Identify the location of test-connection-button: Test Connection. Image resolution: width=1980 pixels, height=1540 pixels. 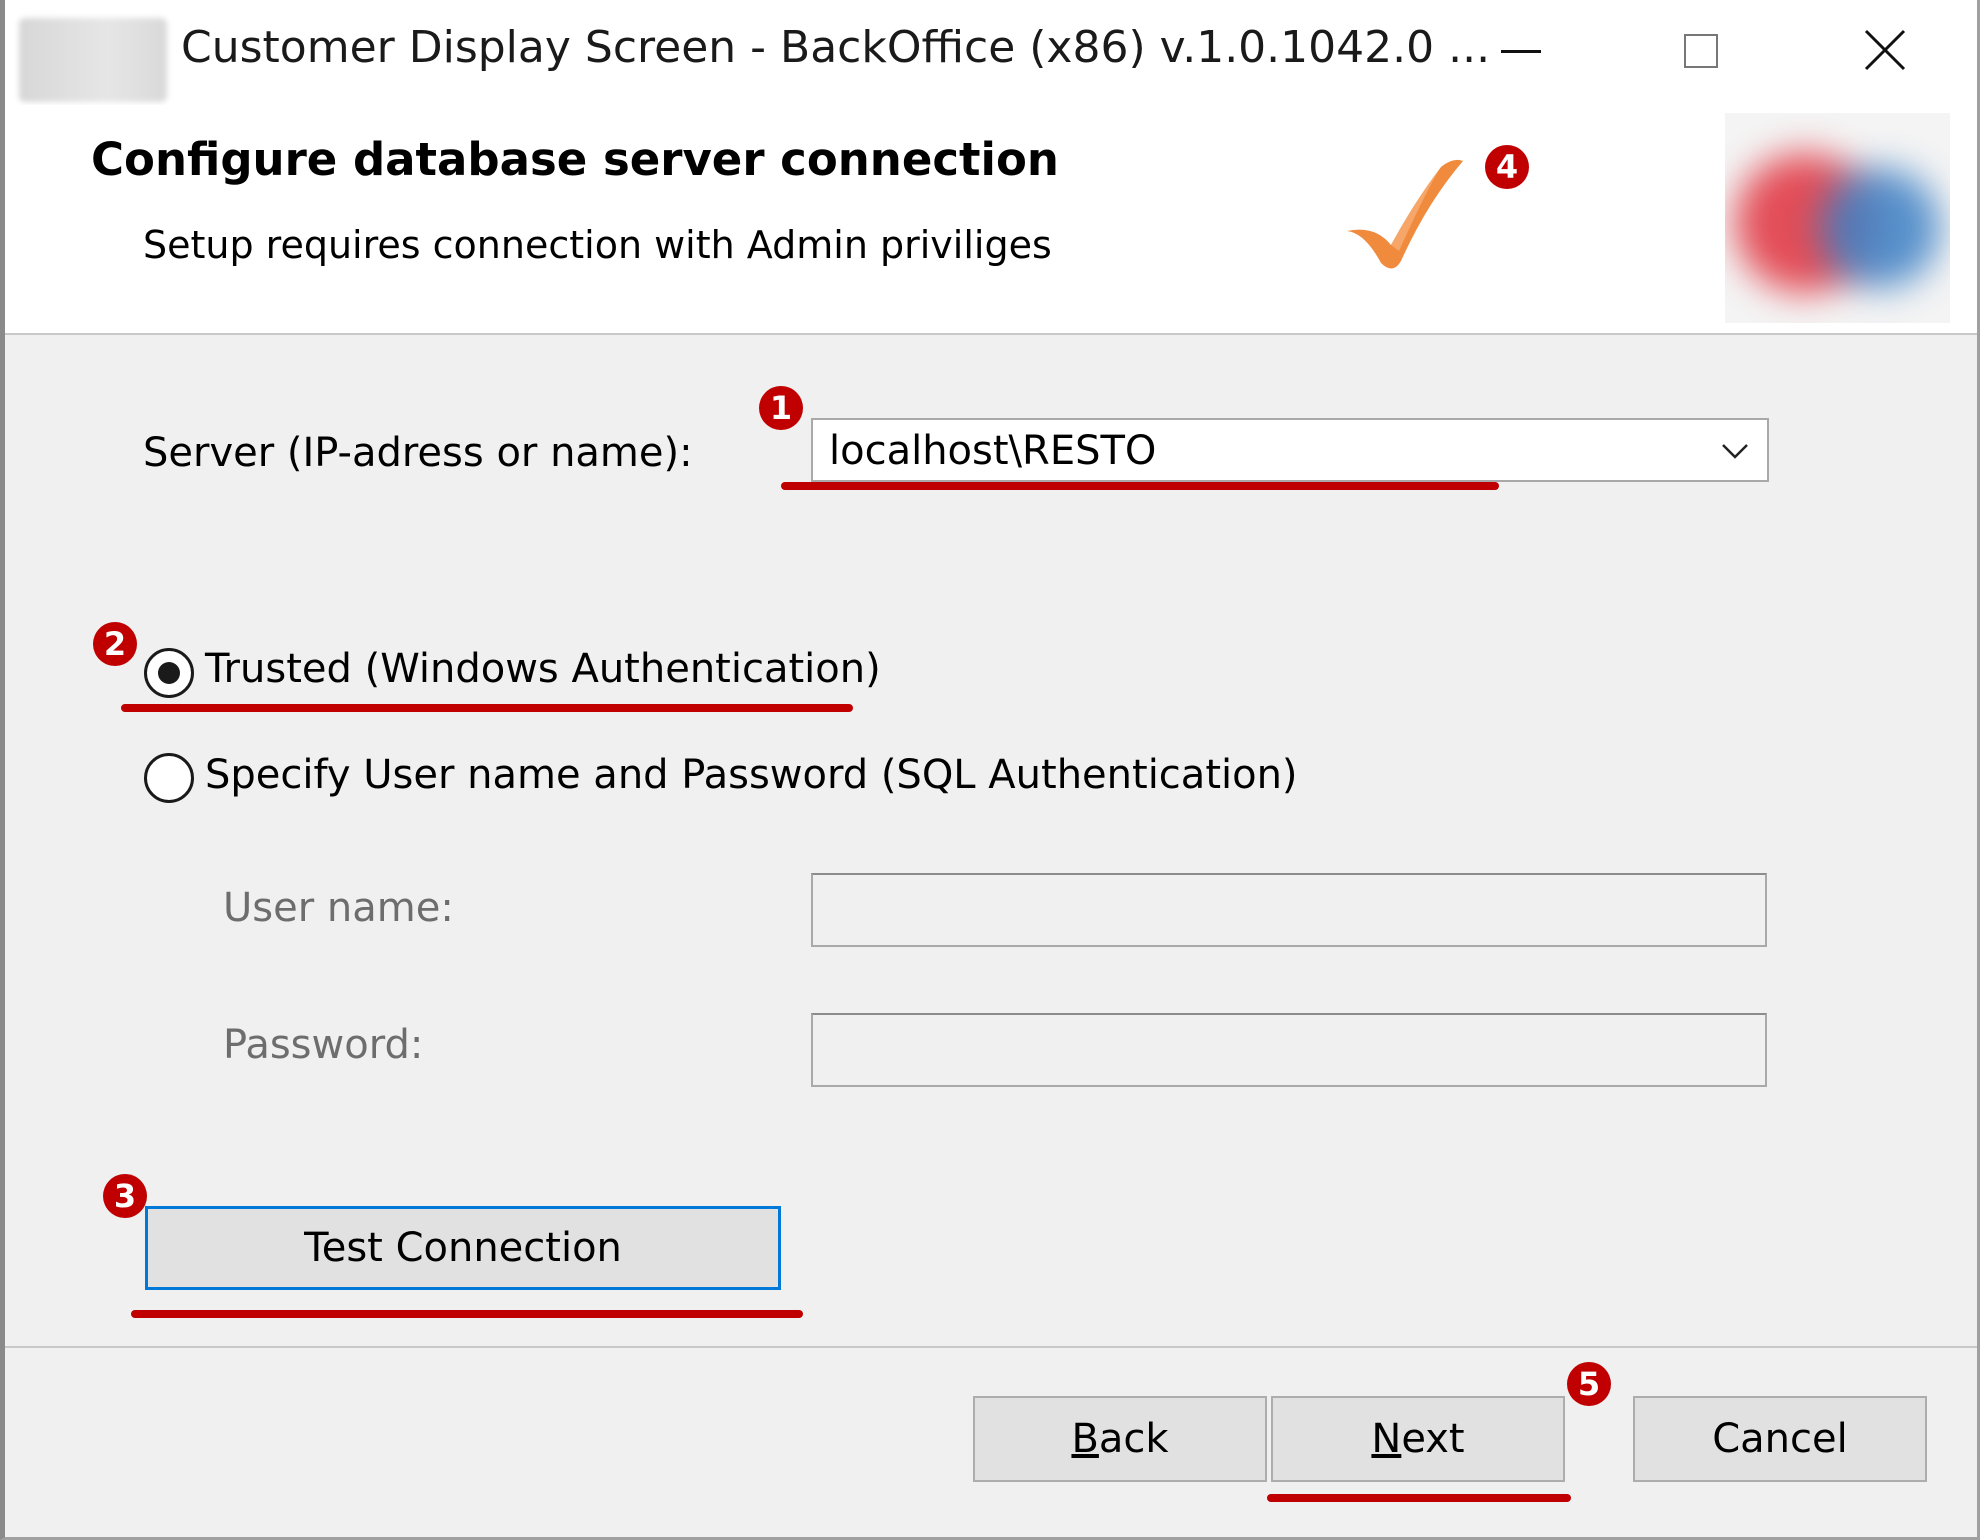
(463, 1248).